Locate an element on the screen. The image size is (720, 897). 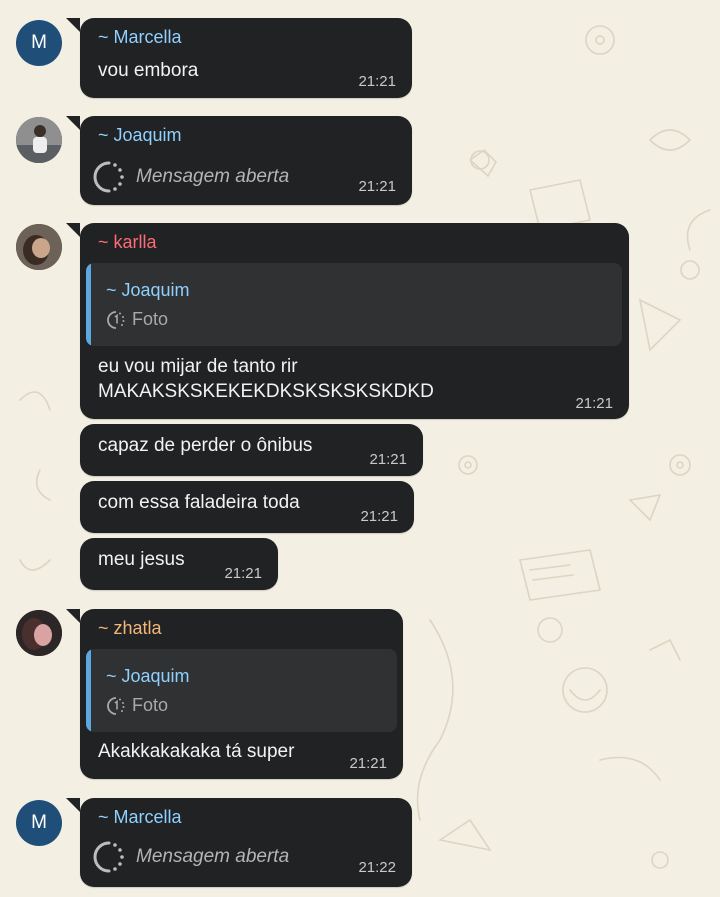
sender-name: ~ Joaquim is located at coordinates (140, 135).